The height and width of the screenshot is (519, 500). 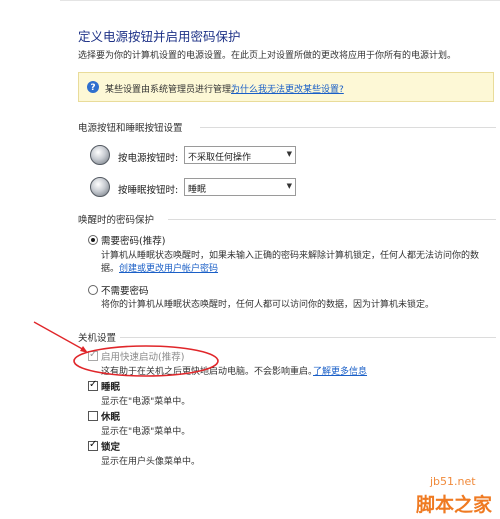 I want to click on annotation-arrow, so click(x=60, y=336).